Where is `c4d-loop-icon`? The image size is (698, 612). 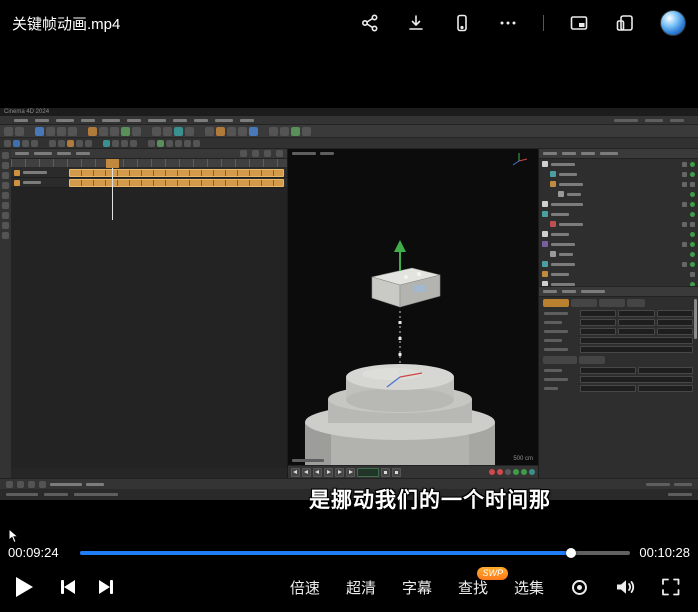 c4d-loop-icon is located at coordinates (385, 472).